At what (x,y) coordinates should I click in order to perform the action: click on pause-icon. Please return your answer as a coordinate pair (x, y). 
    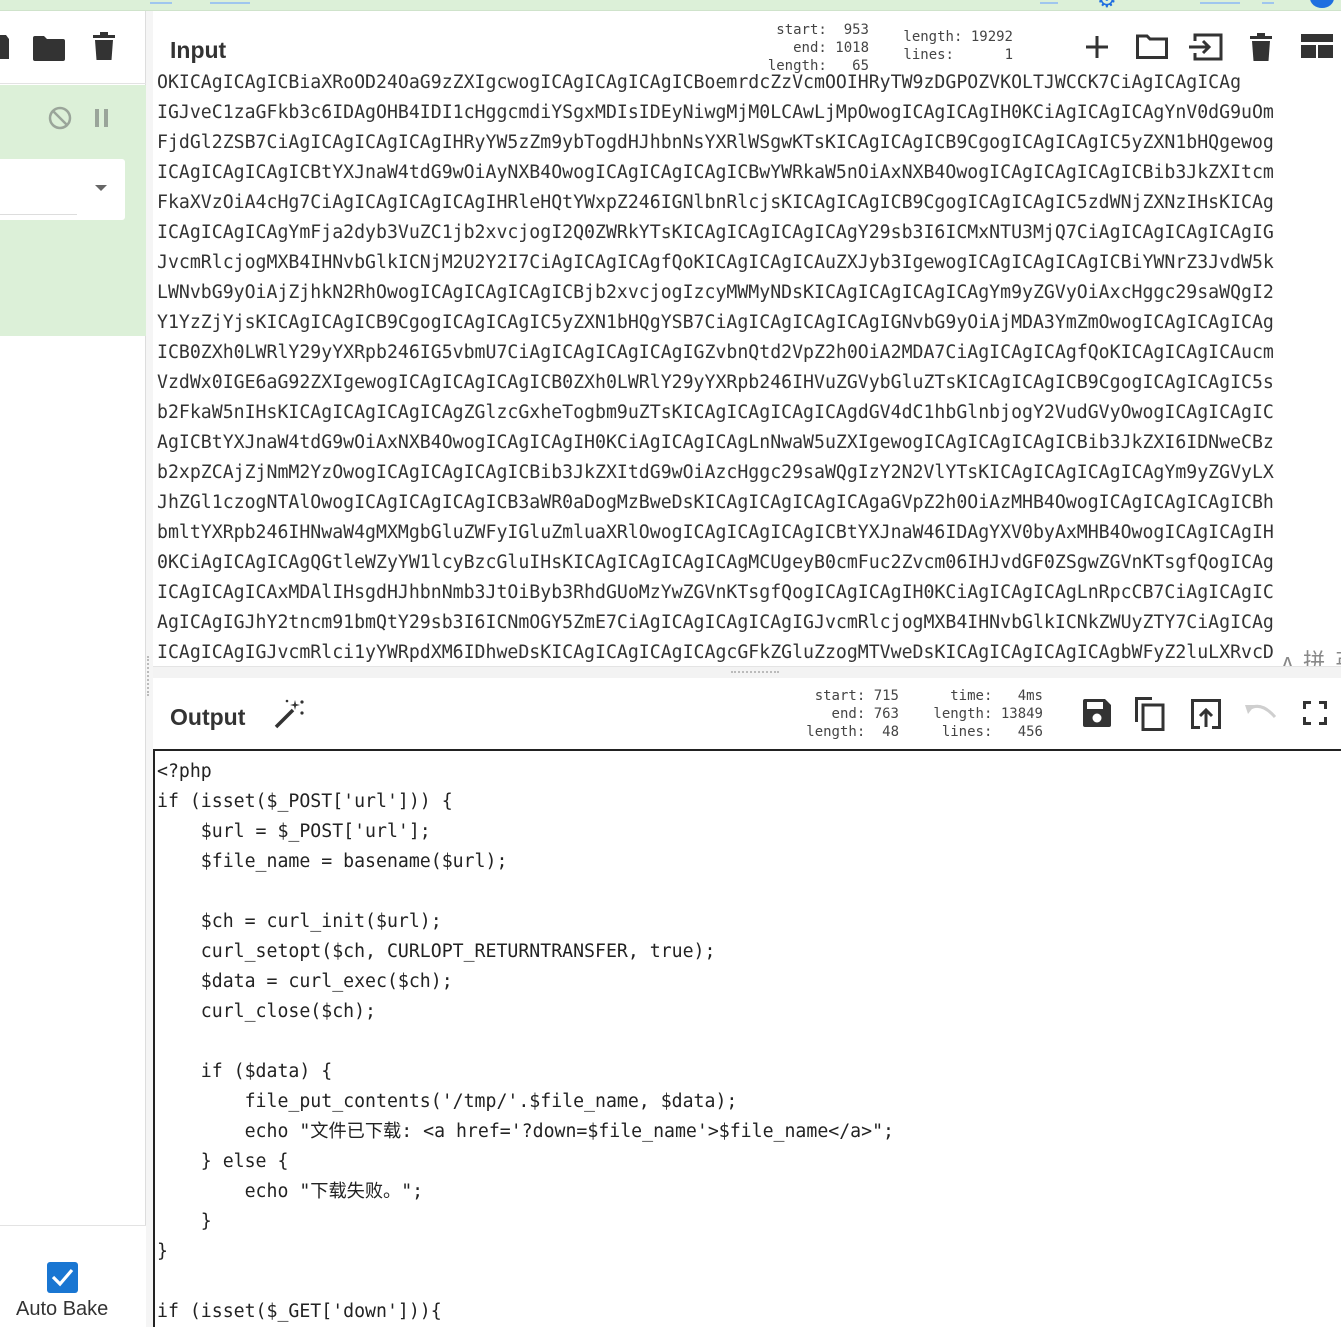
    Looking at the image, I should click on (102, 118).